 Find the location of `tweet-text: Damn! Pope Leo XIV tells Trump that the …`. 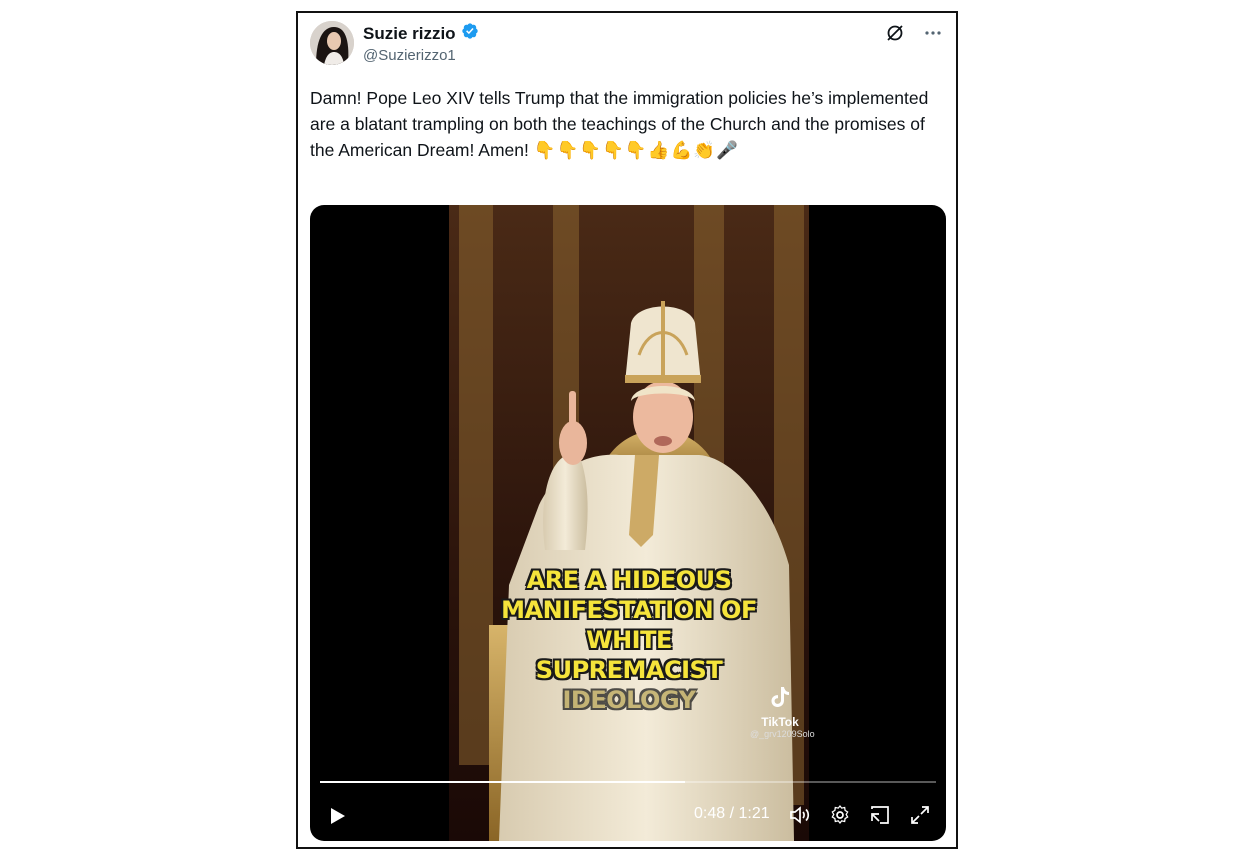

tweet-text: Damn! Pope Leo XIV tells Trump that the … is located at coordinates (625, 124).